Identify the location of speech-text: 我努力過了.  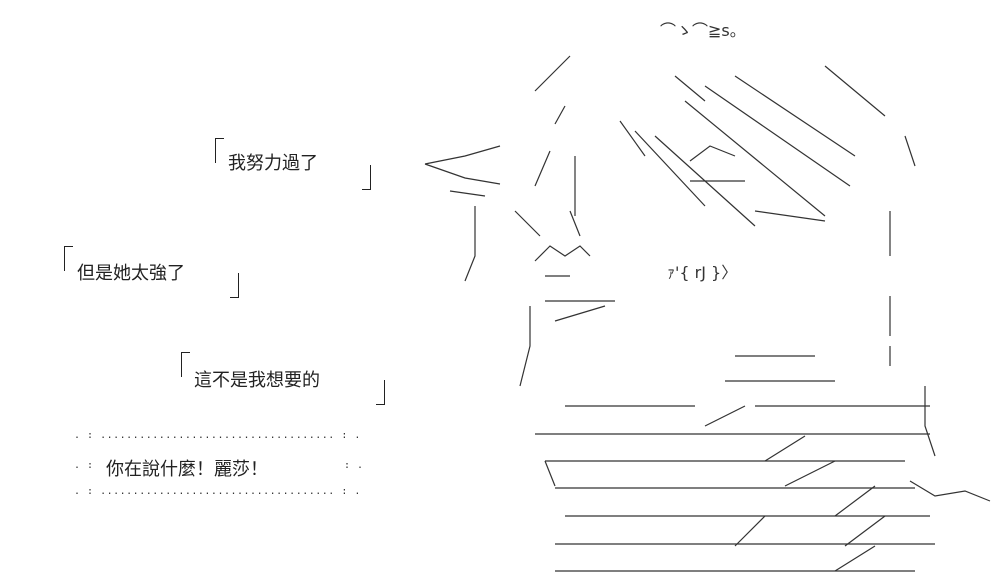
(273, 163).